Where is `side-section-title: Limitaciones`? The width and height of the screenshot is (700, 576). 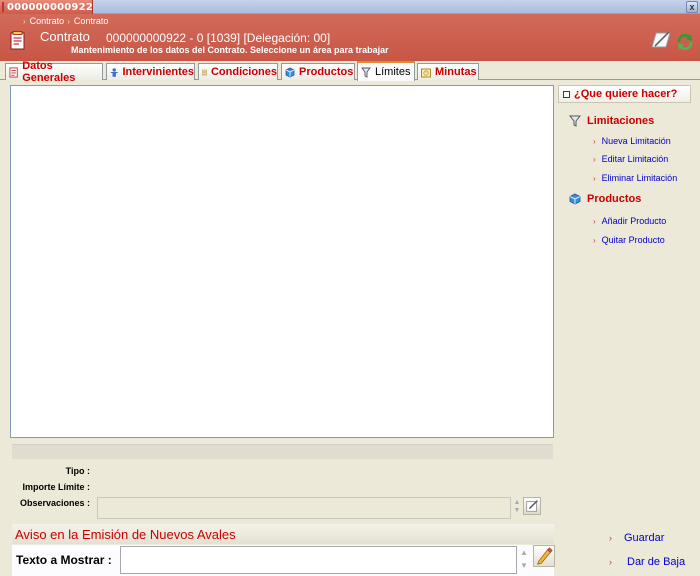 side-section-title: Limitaciones is located at coordinates (621, 121).